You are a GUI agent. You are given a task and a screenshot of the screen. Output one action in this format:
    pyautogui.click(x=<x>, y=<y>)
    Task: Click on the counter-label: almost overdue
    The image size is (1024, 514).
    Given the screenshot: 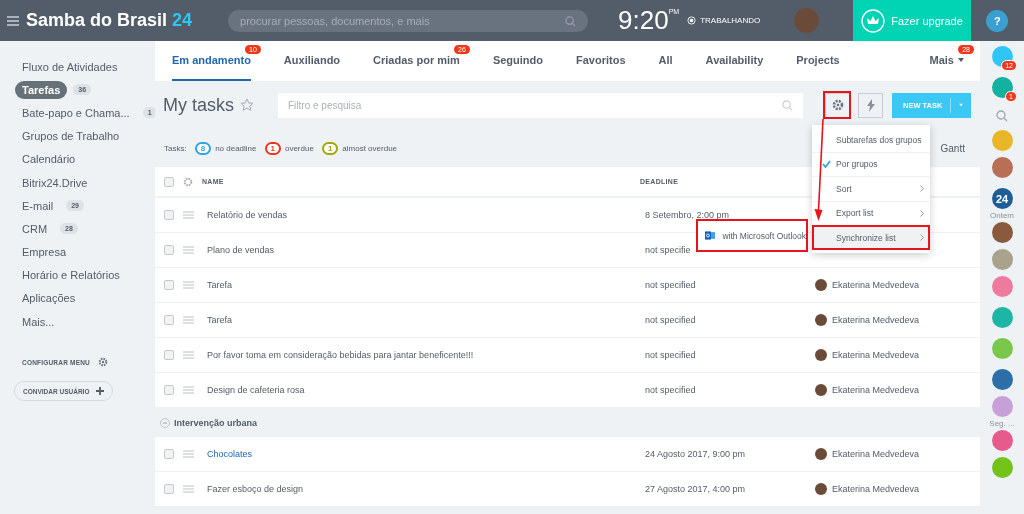 What is the action you would take?
    pyautogui.click(x=370, y=148)
    